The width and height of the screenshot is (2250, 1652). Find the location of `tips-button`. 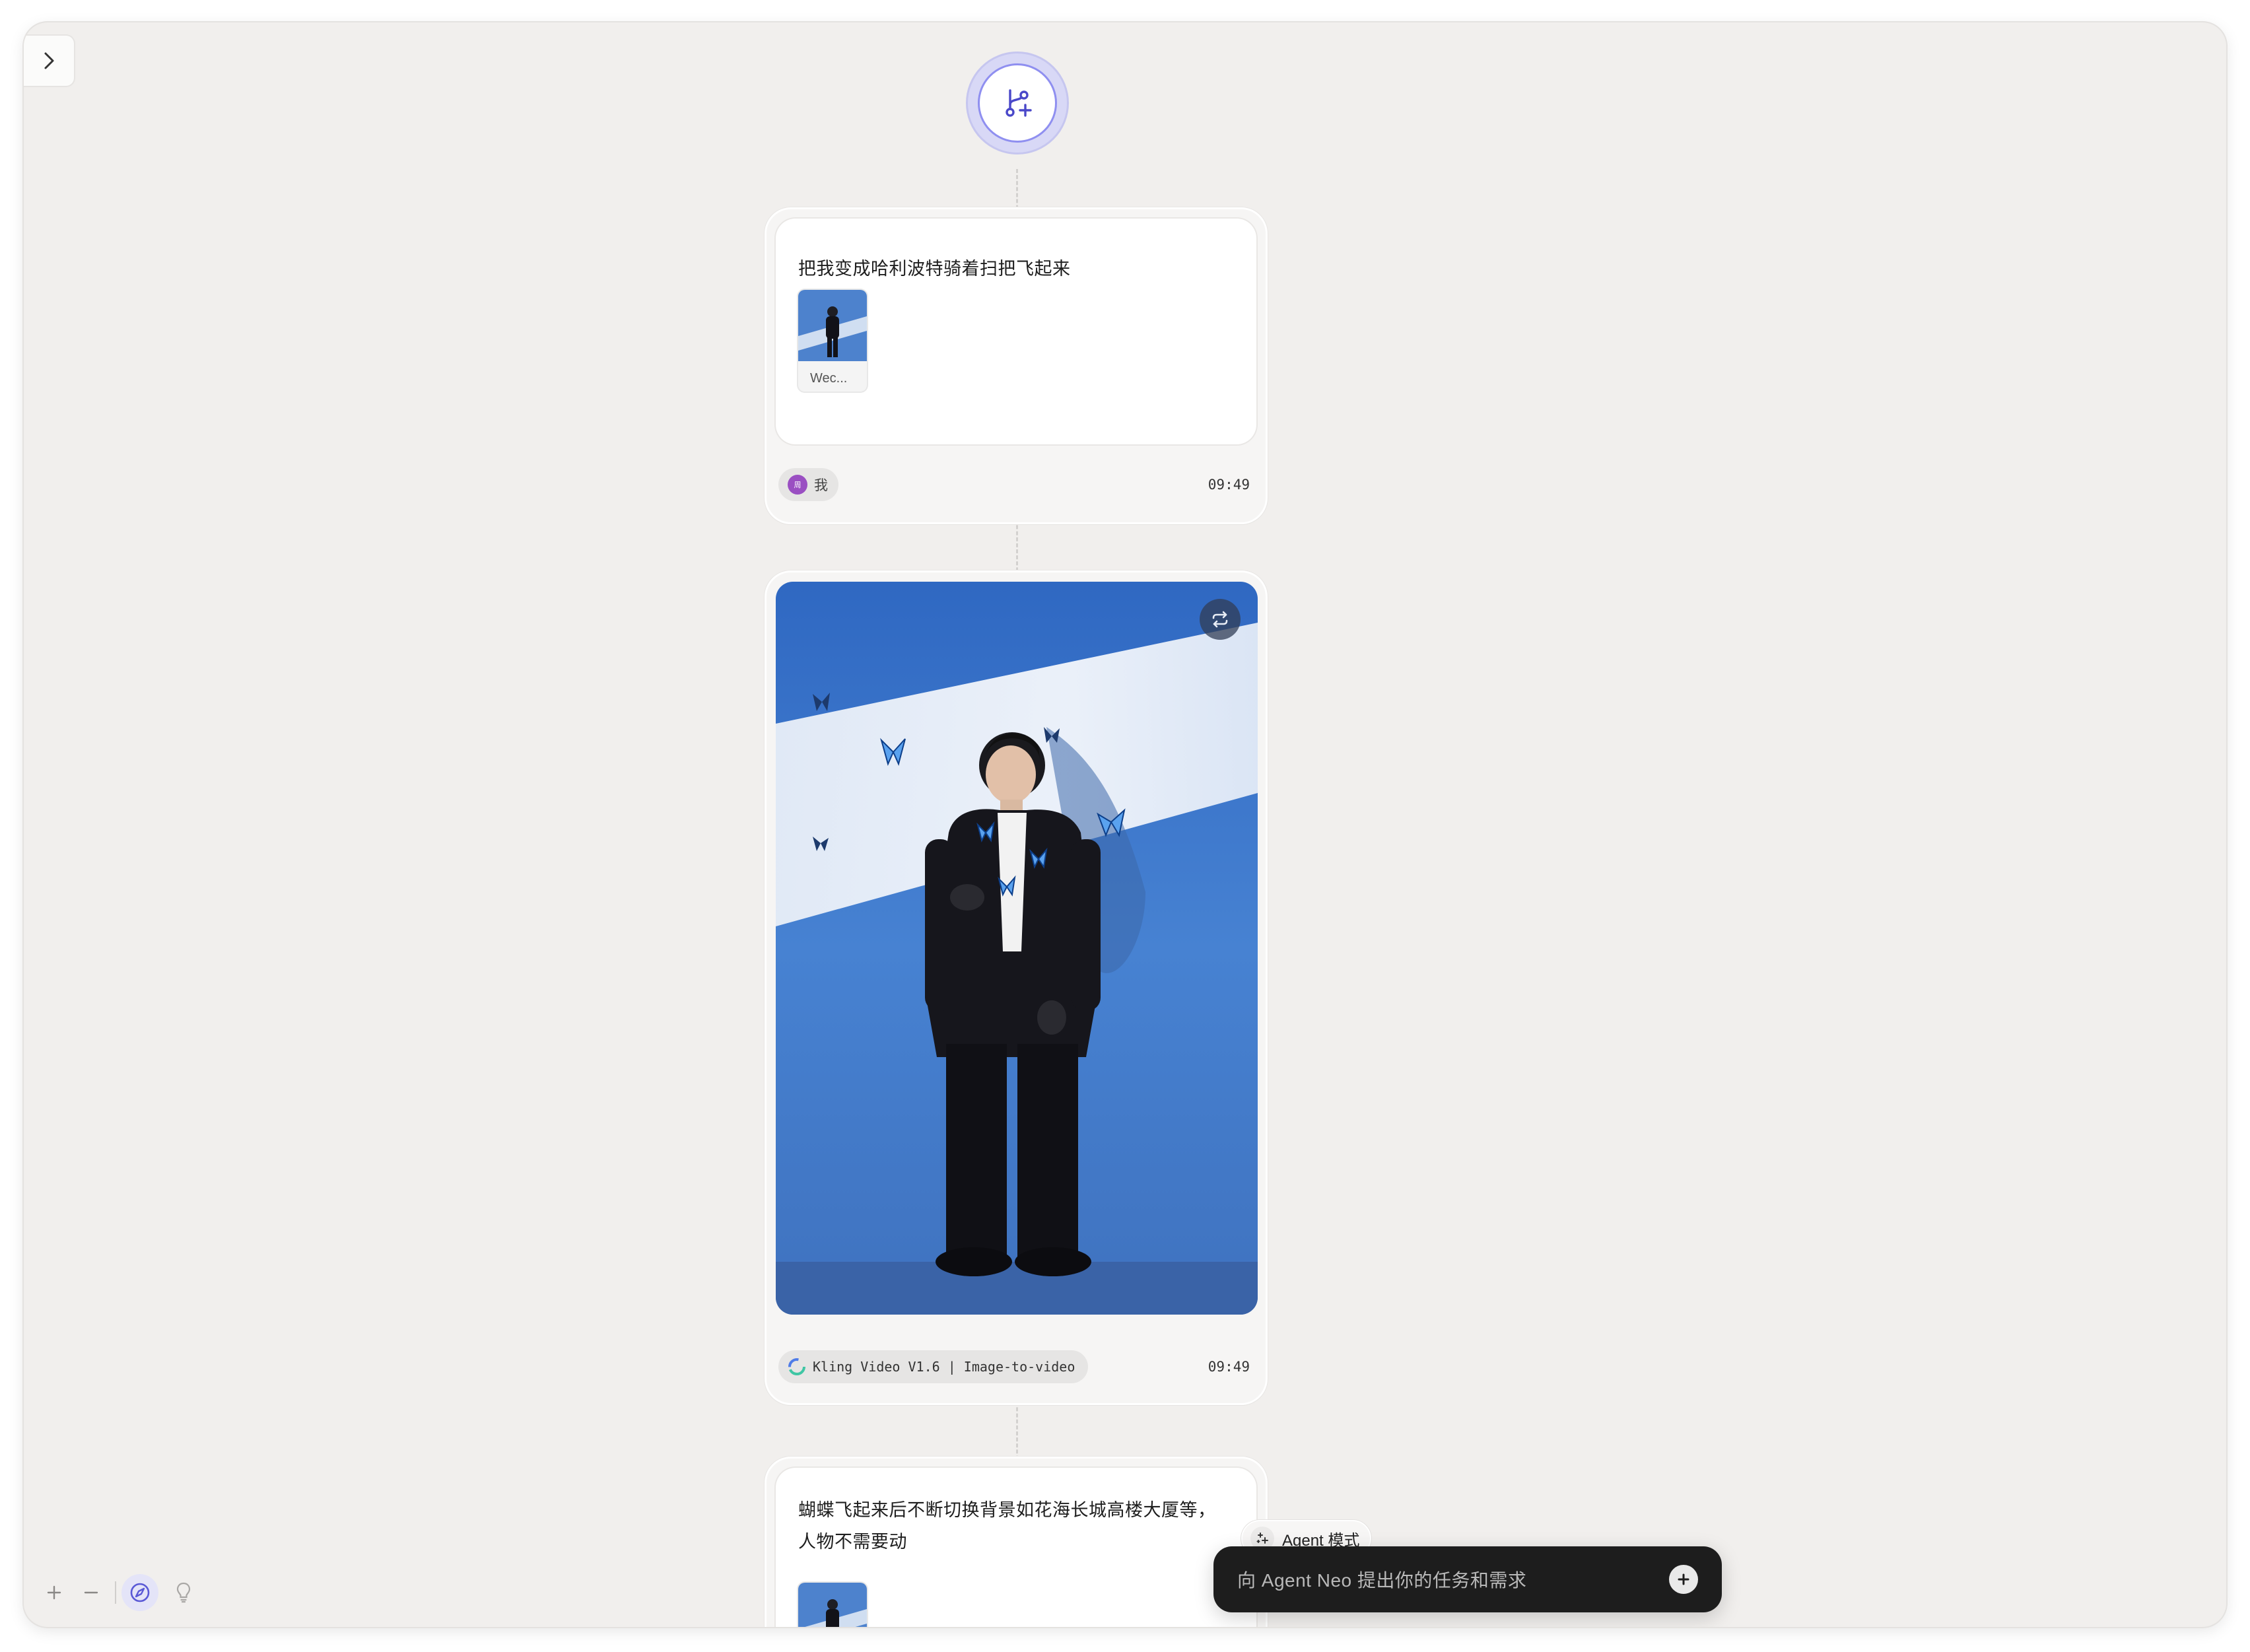

tips-button is located at coordinates (183, 1592).